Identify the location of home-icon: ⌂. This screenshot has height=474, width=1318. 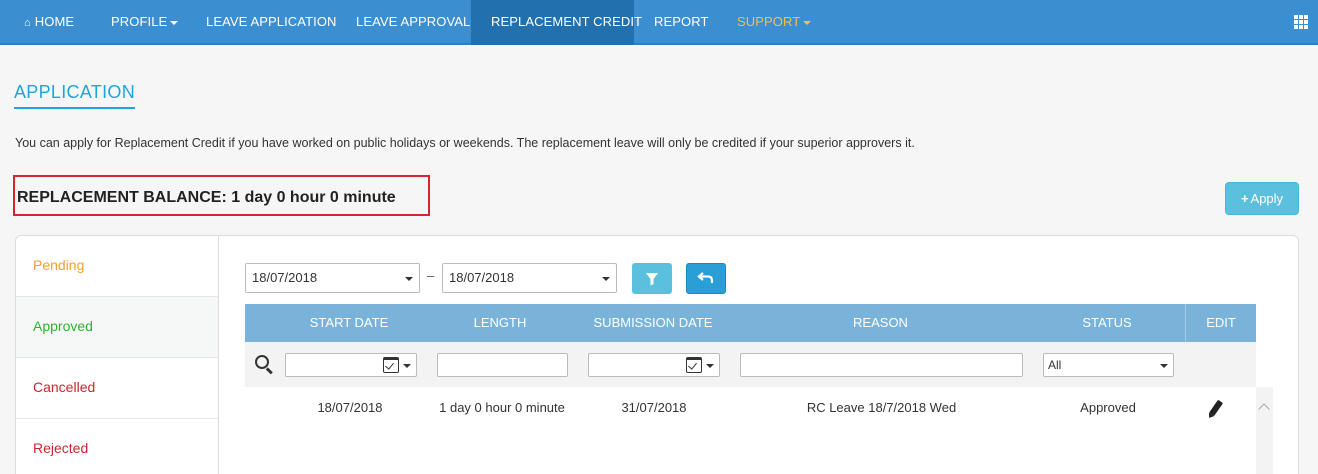
(27, 23).